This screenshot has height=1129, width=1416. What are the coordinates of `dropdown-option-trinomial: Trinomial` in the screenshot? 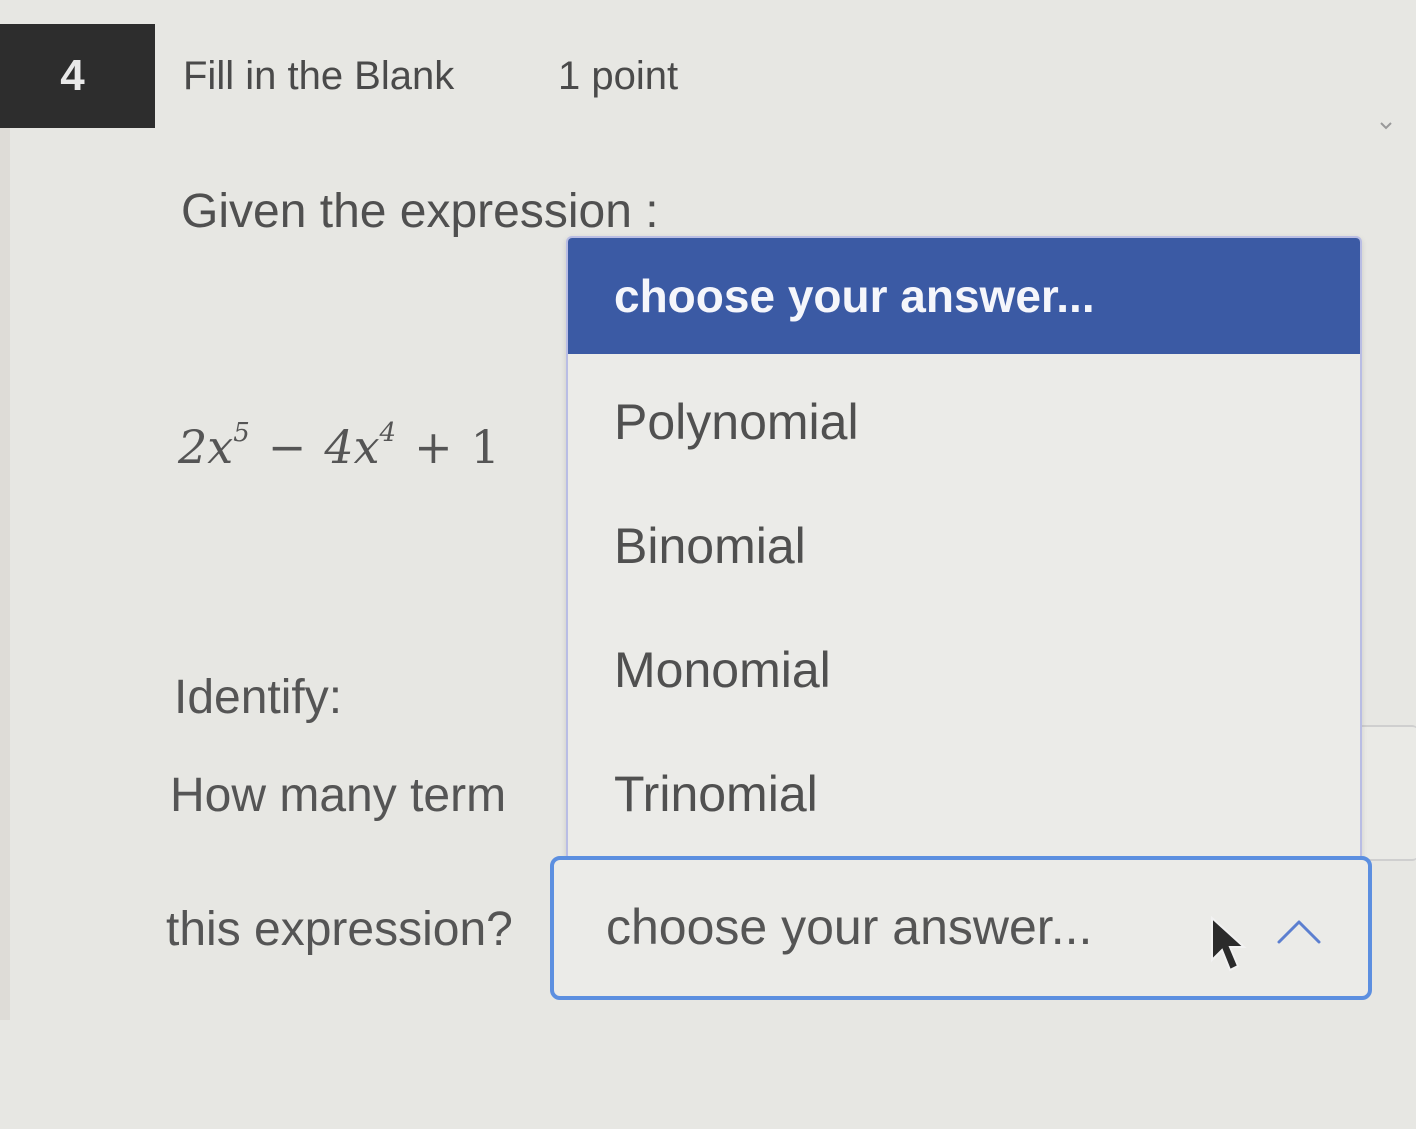 It's located at (964, 794).